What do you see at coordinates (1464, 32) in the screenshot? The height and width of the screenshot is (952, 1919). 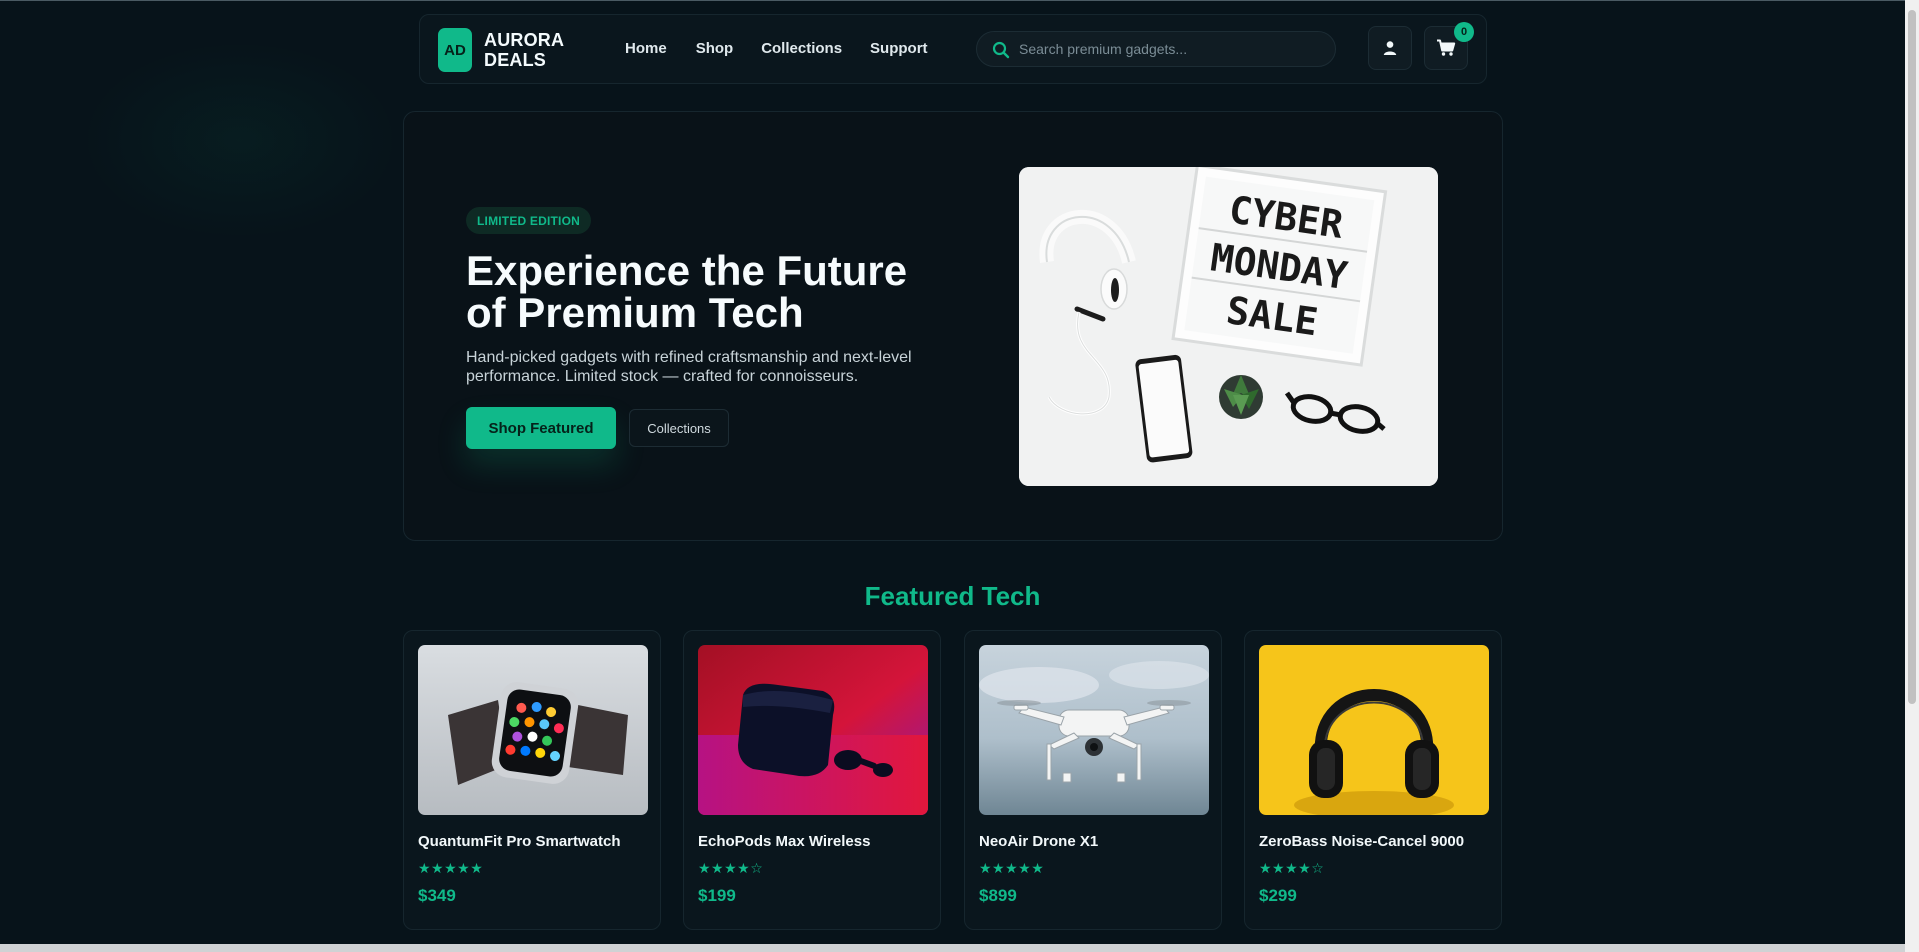 I see `cart-count-badge: 0` at bounding box center [1464, 32].